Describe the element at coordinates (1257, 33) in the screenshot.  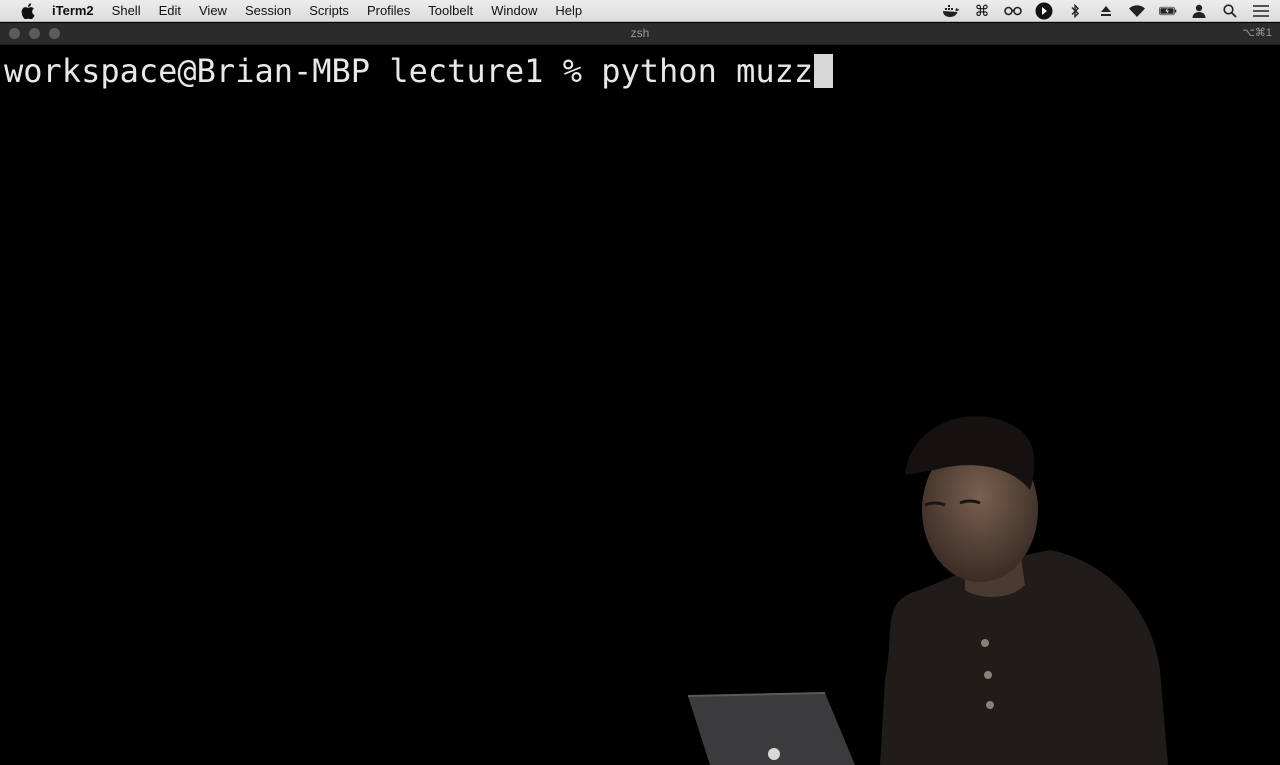
I see `window-shortcut: ⌥⌘1` at that location.